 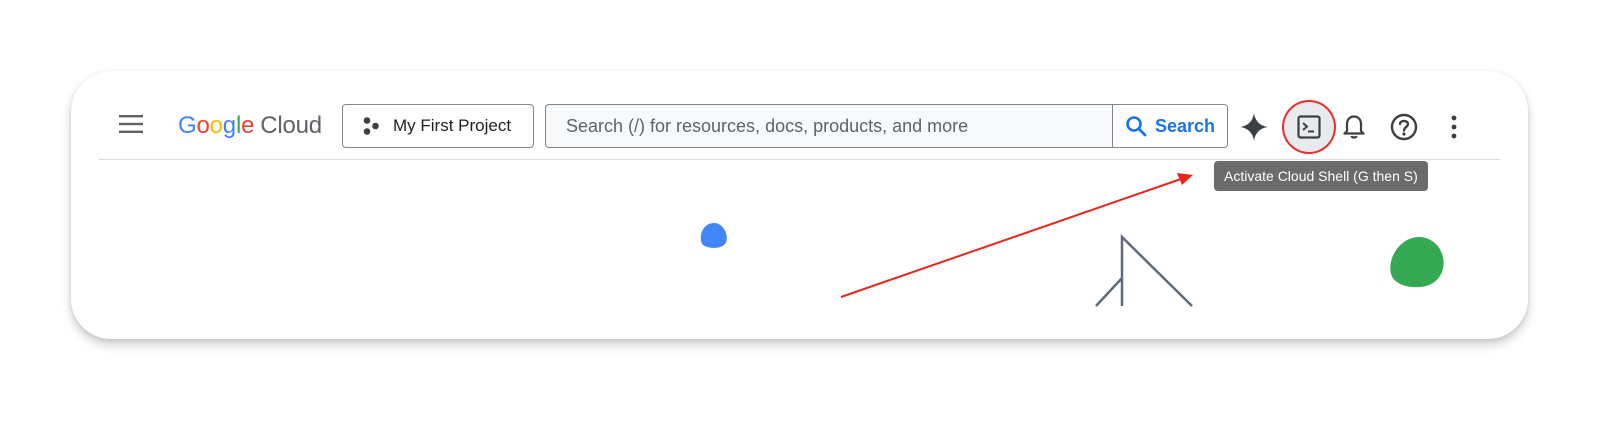 I want to click on help-circle-icon, so click(x=1404, y=127).